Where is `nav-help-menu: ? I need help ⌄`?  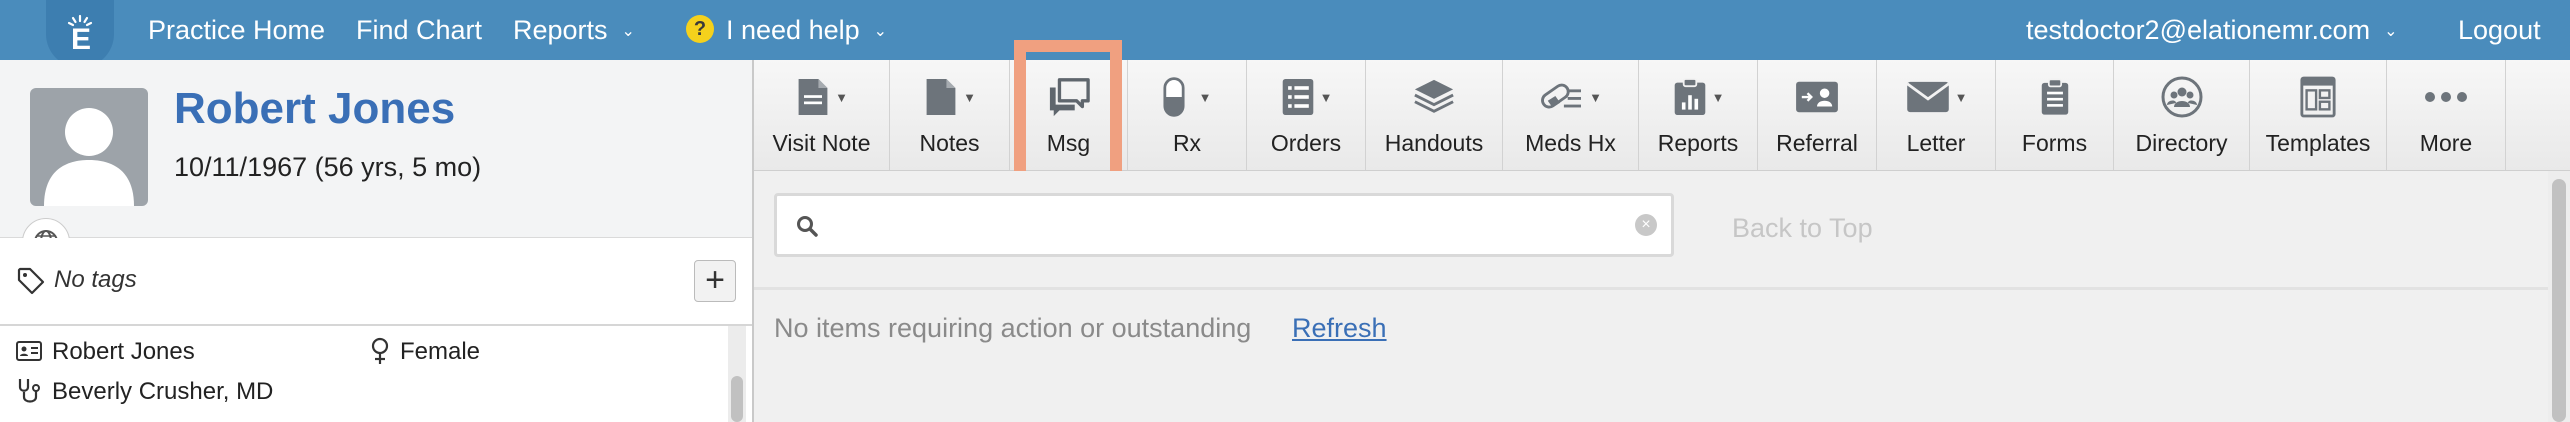 nav-help-menu: ? I need help ⌄ is located at coordinates (786, 30).